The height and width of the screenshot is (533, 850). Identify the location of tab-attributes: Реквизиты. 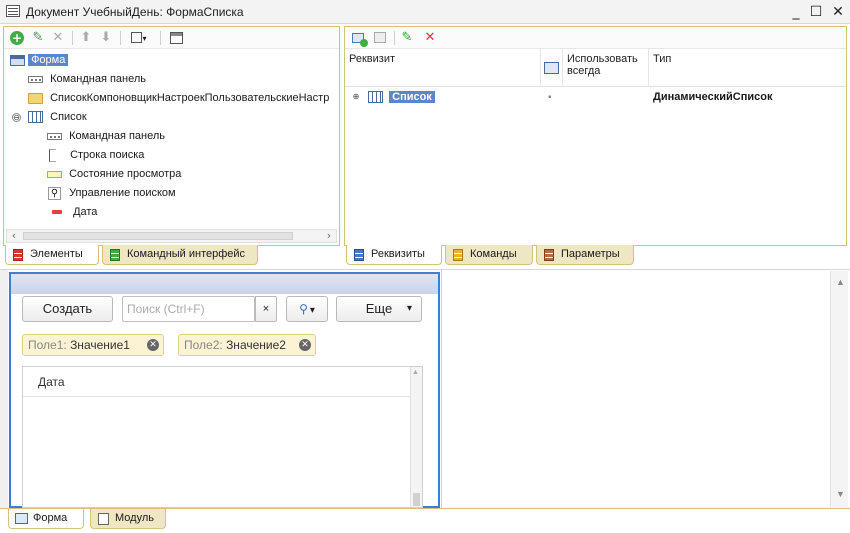
(394, 255).